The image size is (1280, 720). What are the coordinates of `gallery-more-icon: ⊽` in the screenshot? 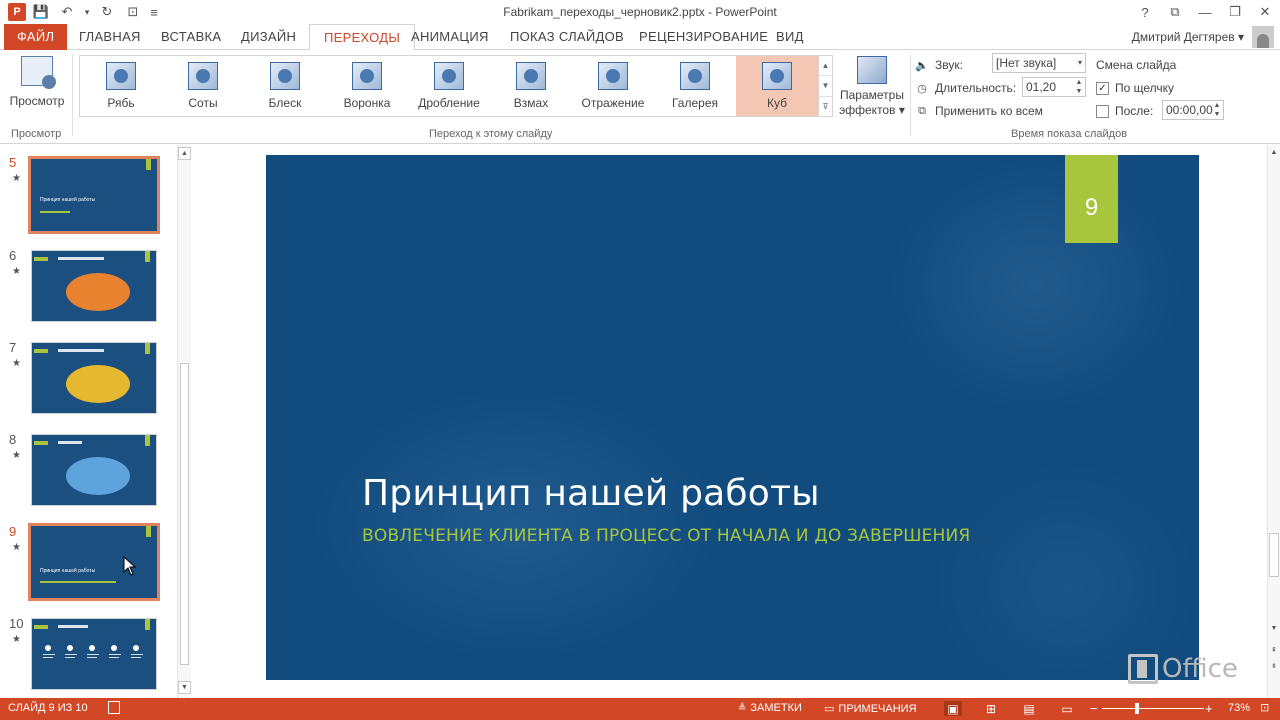 It's located at (825, 106).